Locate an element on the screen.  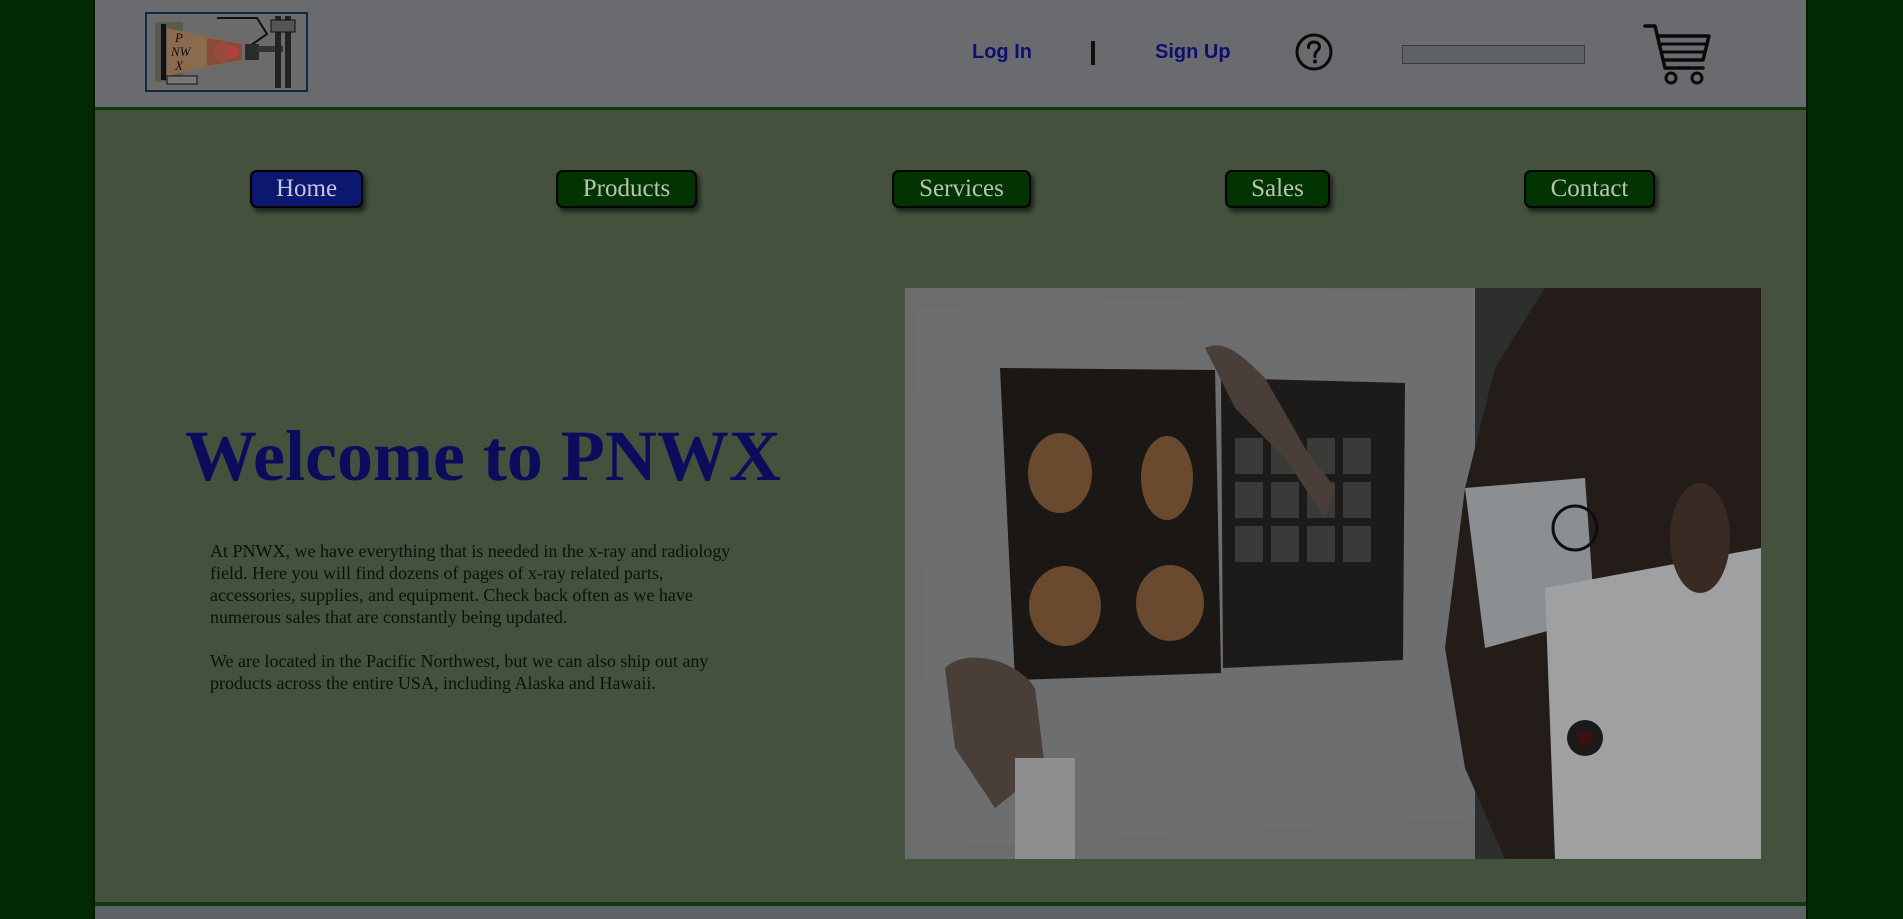
svg-text: X is located at coordinates (179, 65).